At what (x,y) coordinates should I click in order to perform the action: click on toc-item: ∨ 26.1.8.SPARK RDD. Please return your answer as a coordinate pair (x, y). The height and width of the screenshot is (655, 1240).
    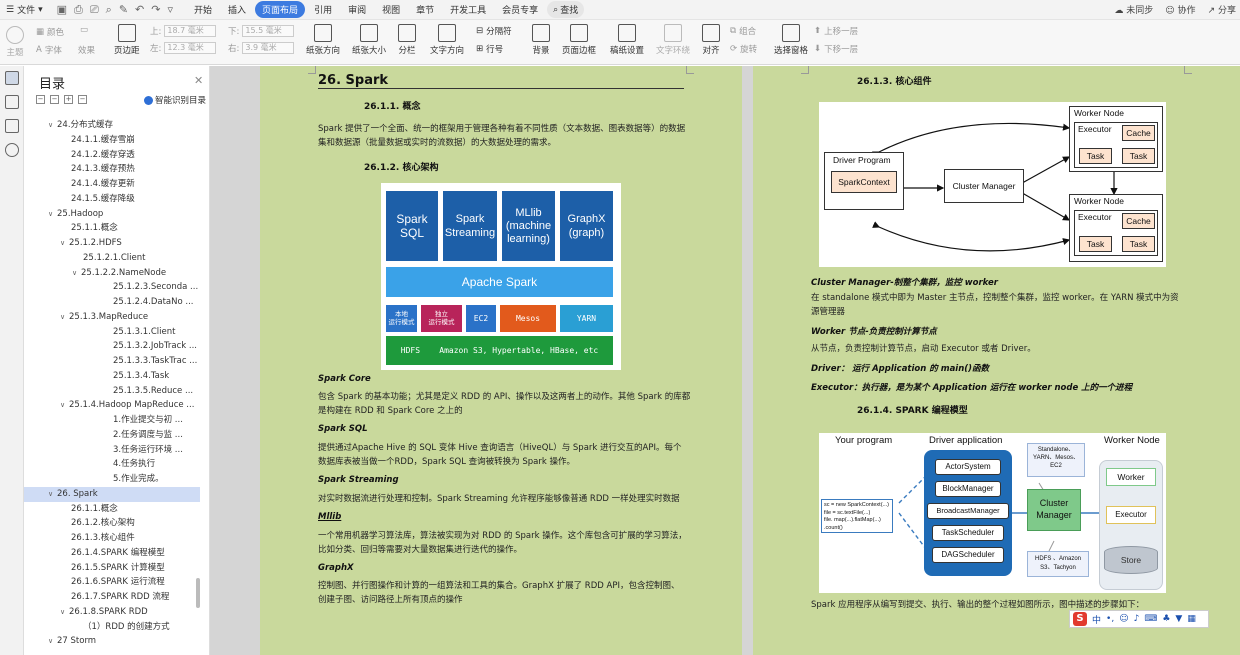
    Looking at the image, I should click on (112, 612).